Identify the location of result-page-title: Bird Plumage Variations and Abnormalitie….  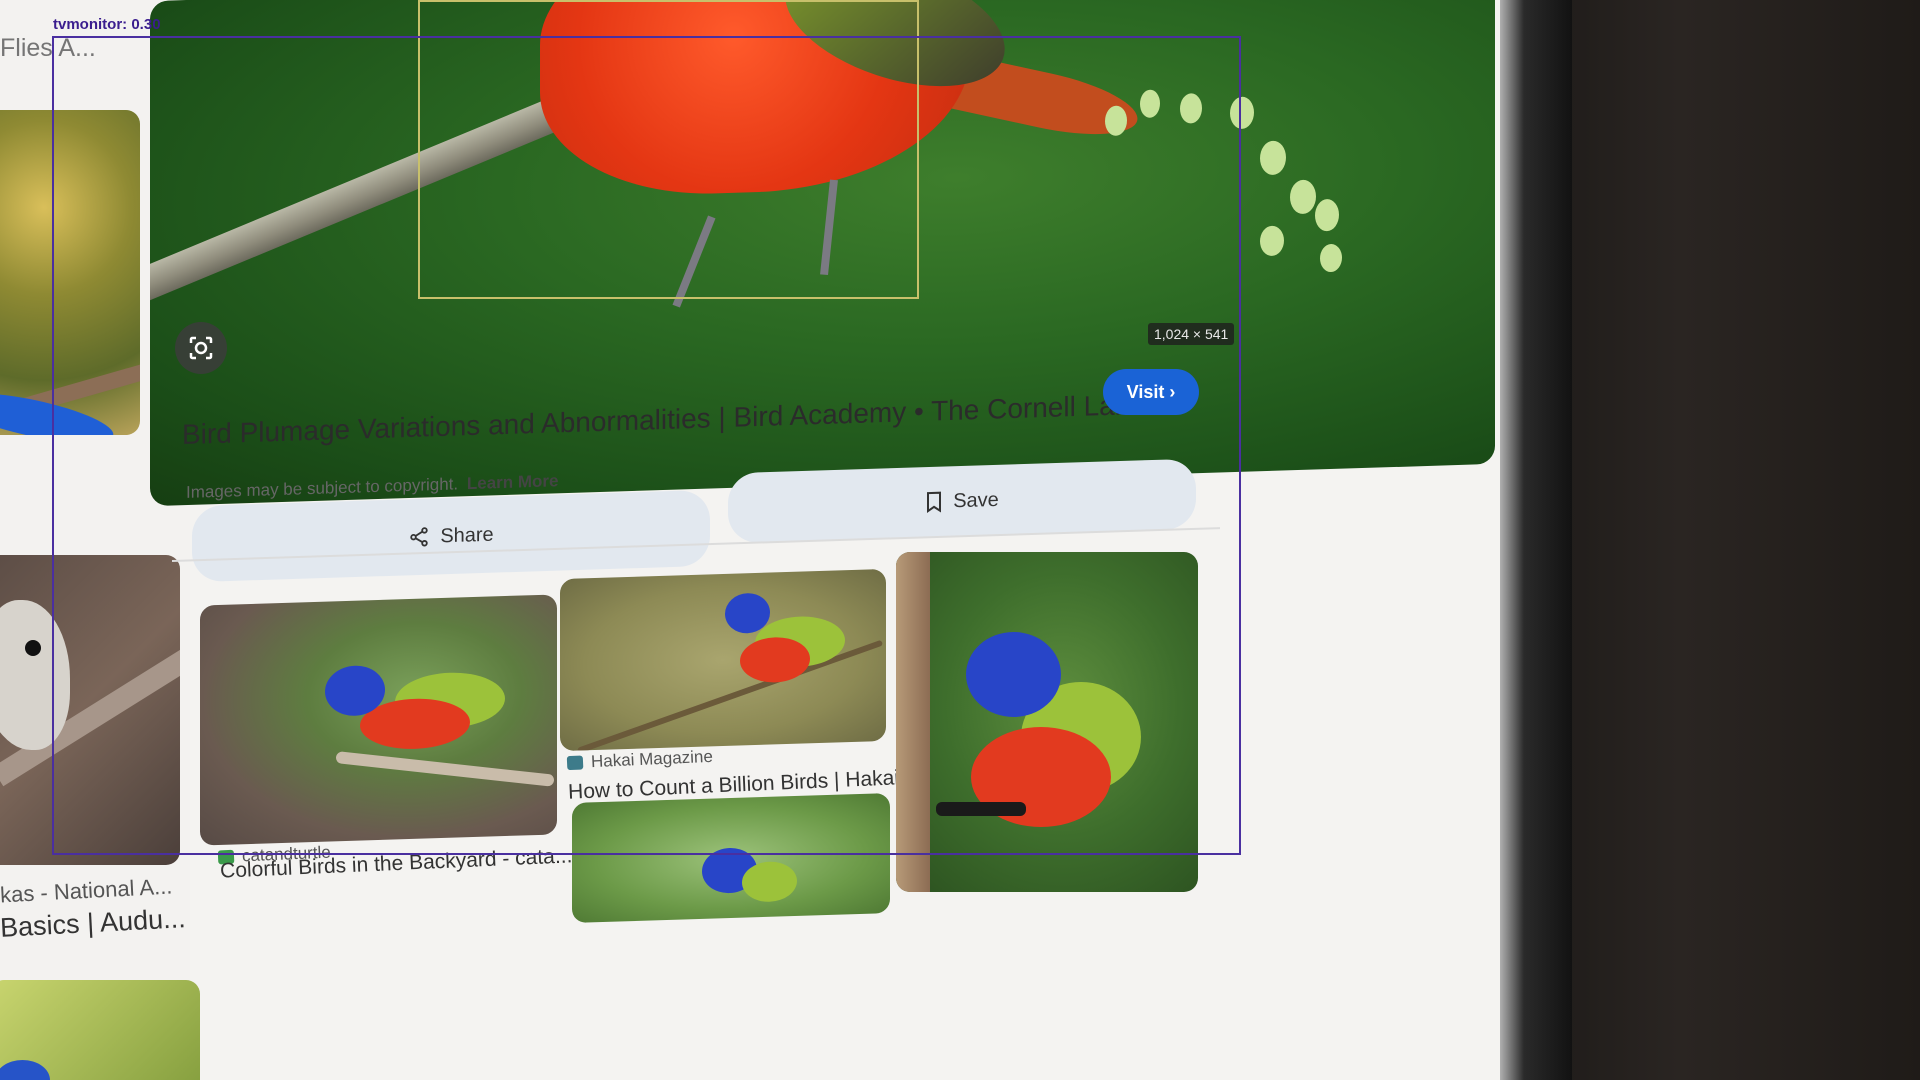
(656, 420).